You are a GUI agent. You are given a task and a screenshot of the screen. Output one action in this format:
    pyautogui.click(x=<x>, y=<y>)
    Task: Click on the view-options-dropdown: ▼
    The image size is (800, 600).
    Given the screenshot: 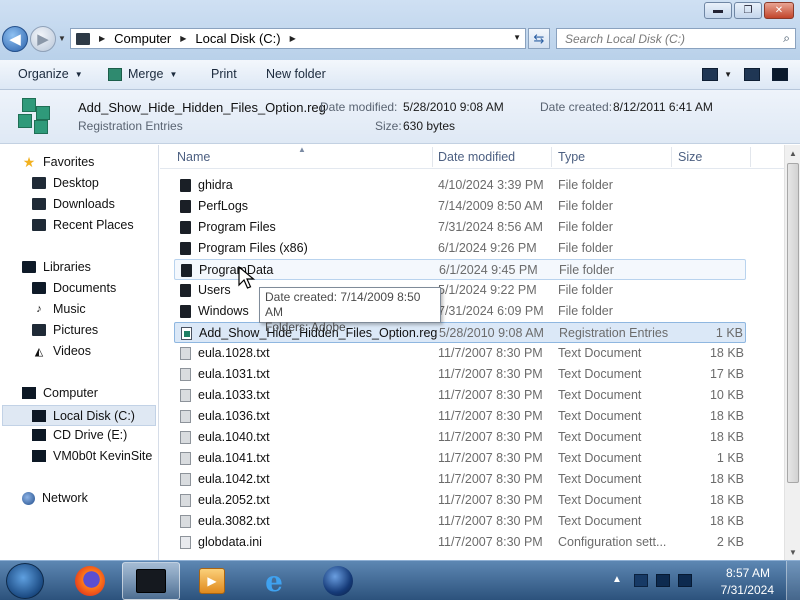 What is the action you would take?
    pyautogui.click(x=728, y=74)
    